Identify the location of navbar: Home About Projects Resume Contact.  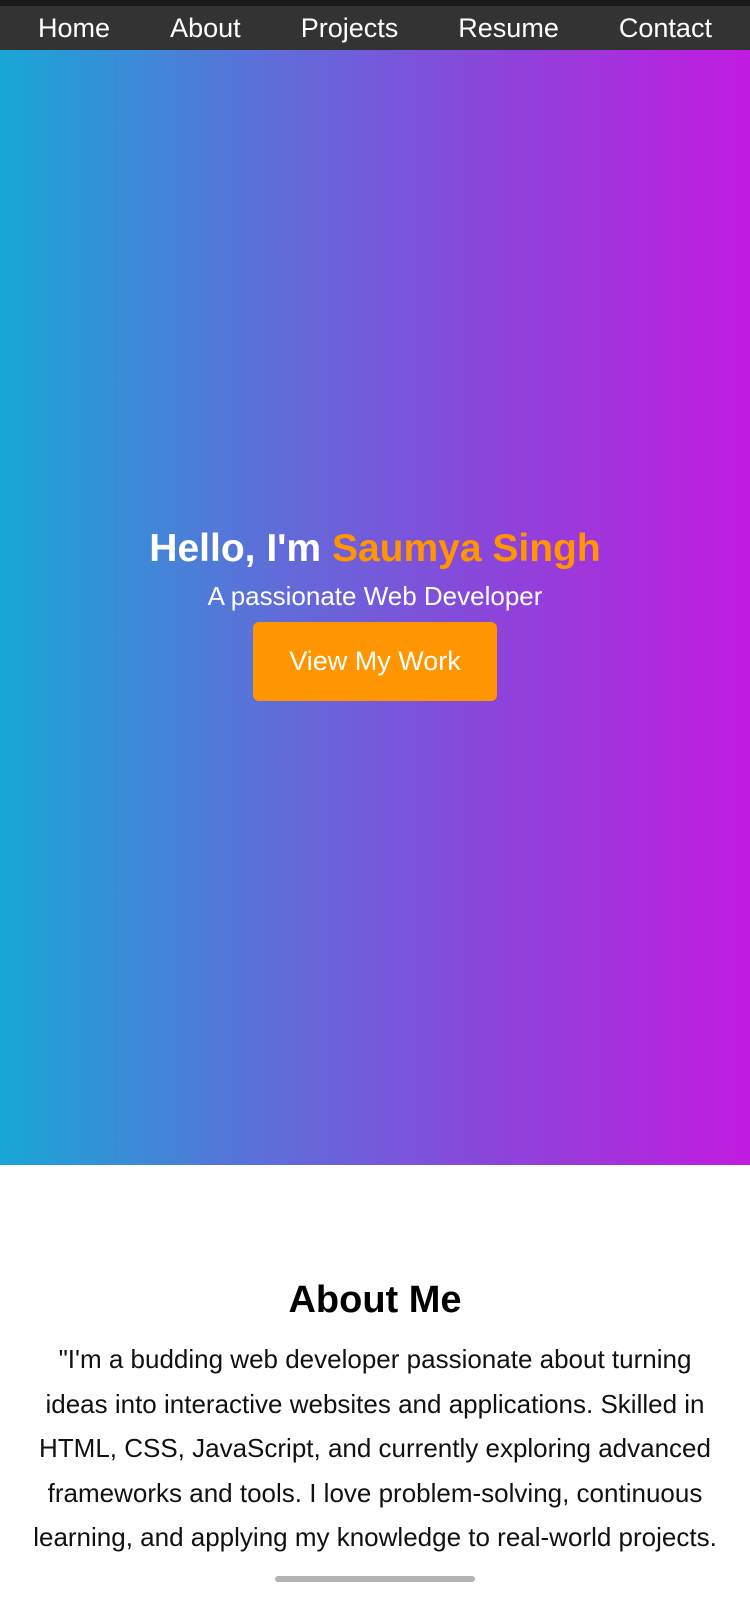
(375, 28).